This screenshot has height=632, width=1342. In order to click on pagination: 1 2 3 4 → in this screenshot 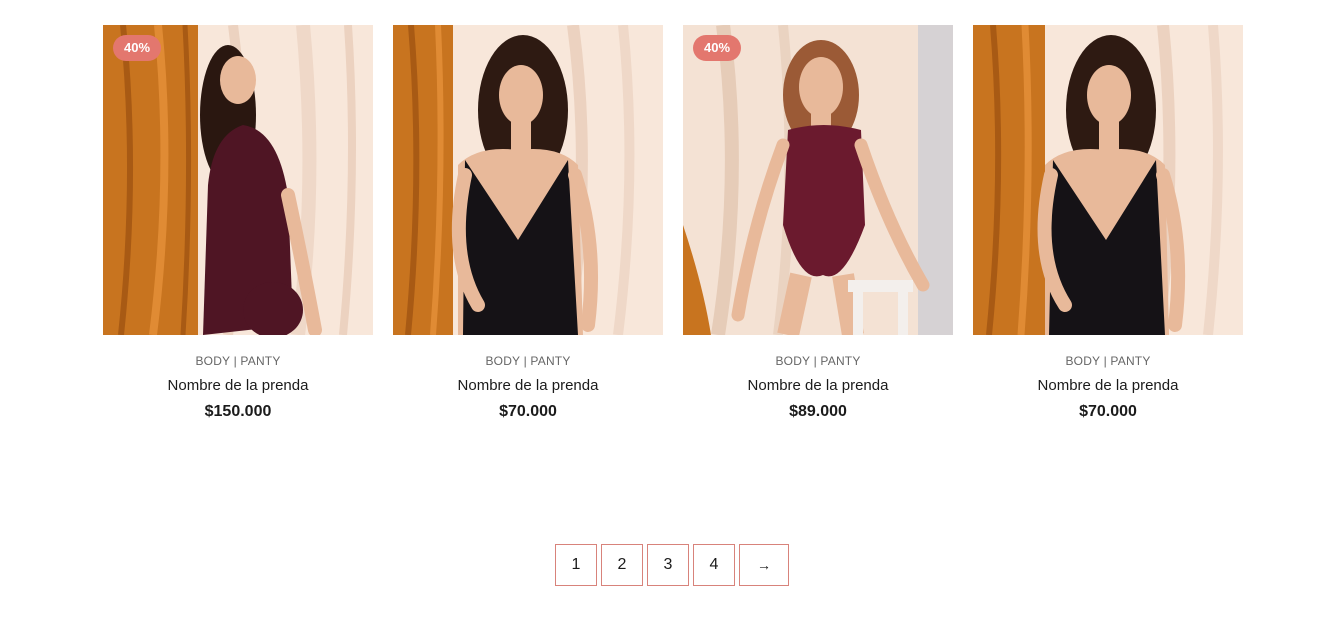, I will do `click(672, 565)`.